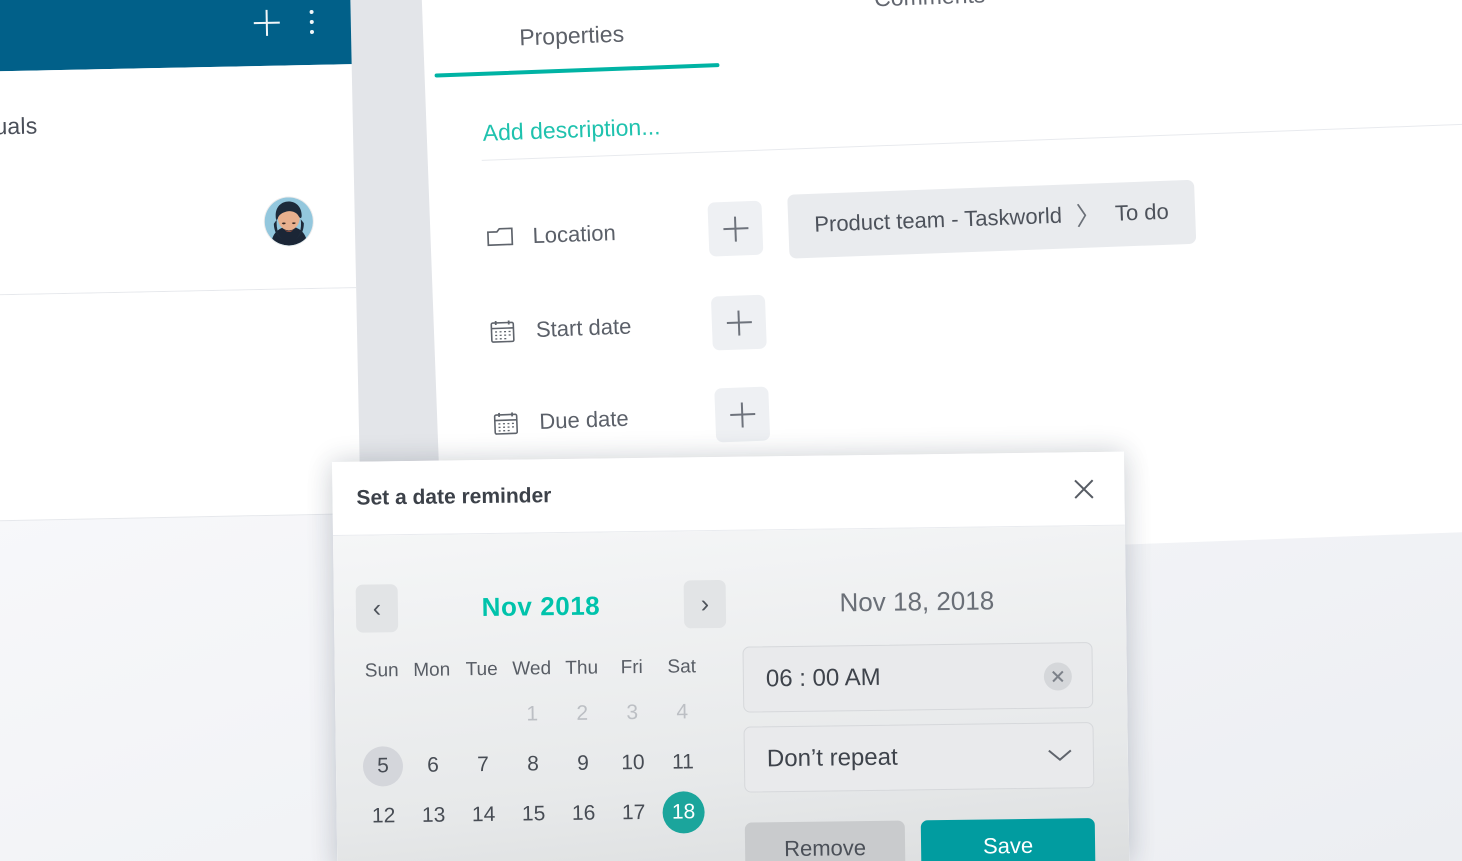  What do you see at coordinates (1008, 839) in the screenshot?
I see `save-button: Save` at bounding box center [1008, 839].